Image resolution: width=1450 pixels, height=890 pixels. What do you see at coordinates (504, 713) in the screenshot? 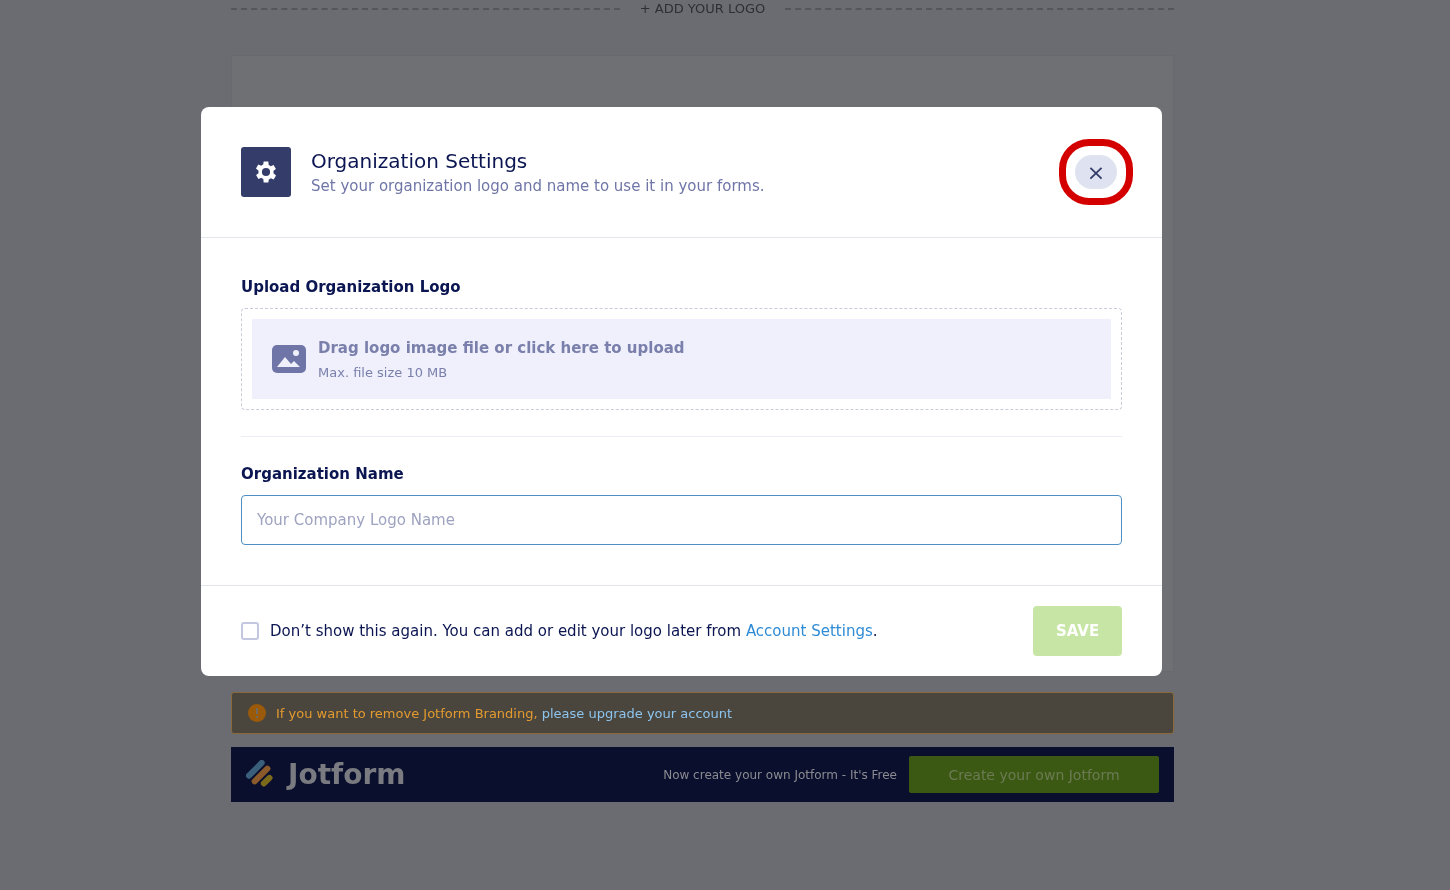
I see `notice-text: If you want to remove Jotform Branding, please upgrade your account` at bounding box center [504, 713].